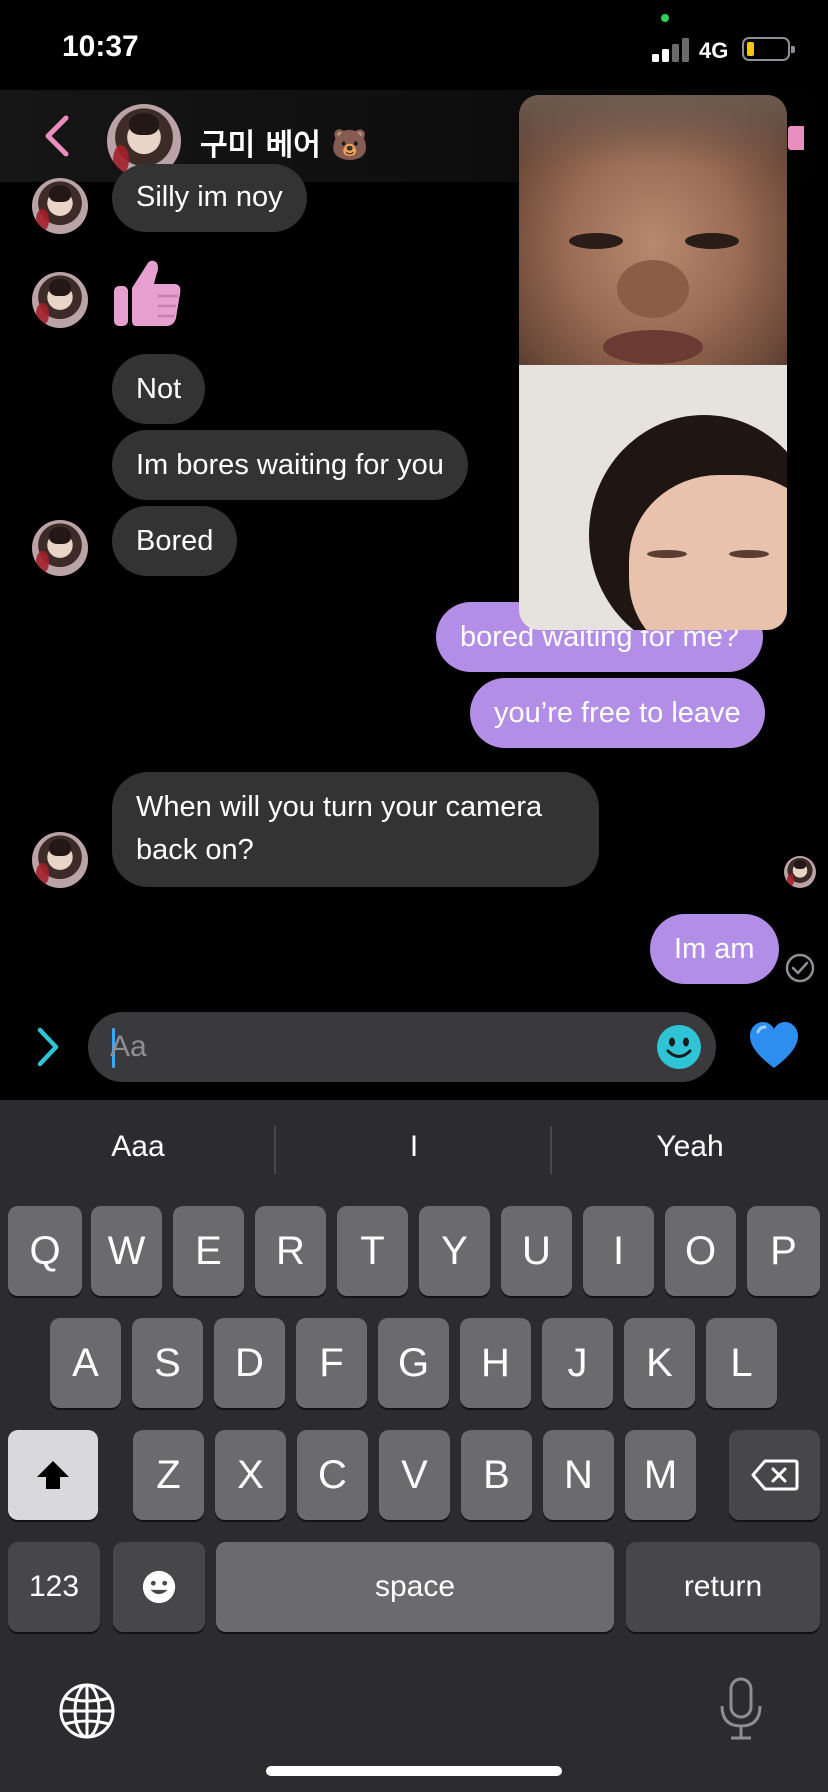 The width and height of the screenshot is (828, 1792). What do you see at coordinates (167, 1363) in the screenshot?
I see `key-s: S` at bounding box center [167, 1363].